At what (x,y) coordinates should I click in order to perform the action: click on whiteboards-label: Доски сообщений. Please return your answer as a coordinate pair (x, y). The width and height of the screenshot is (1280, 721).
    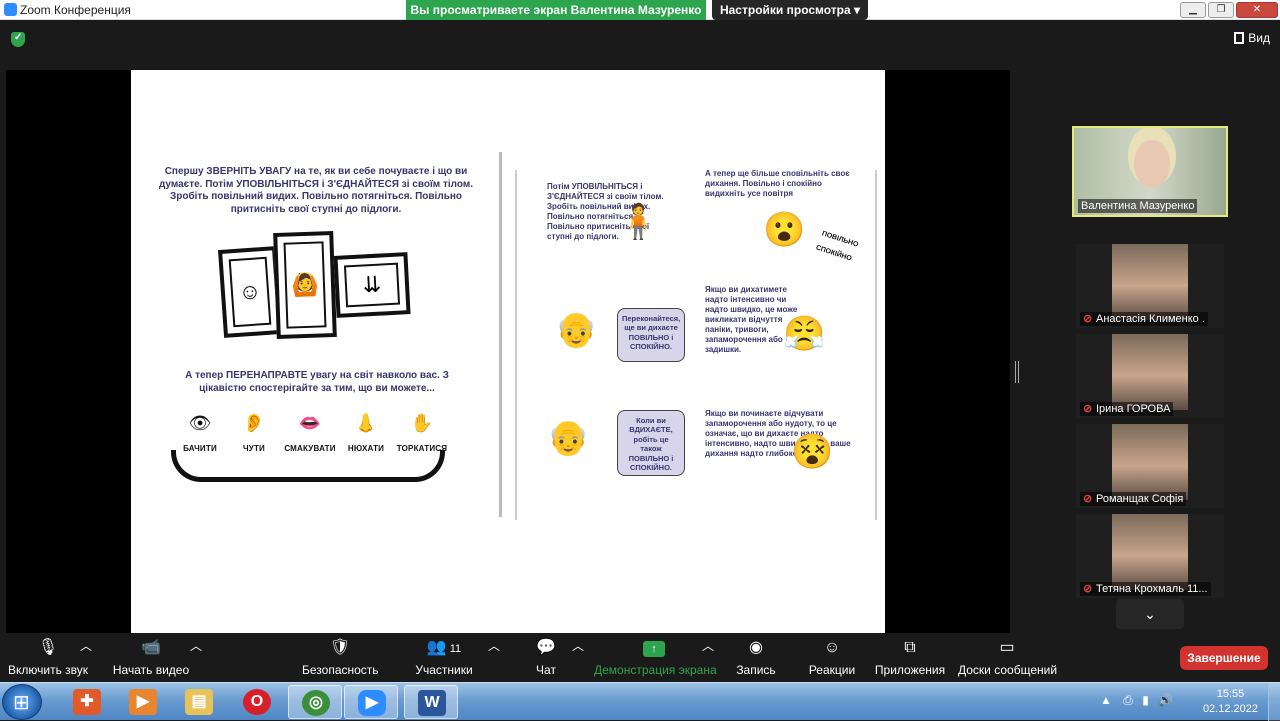
    Looking at the image, I should click on (1008, 670).